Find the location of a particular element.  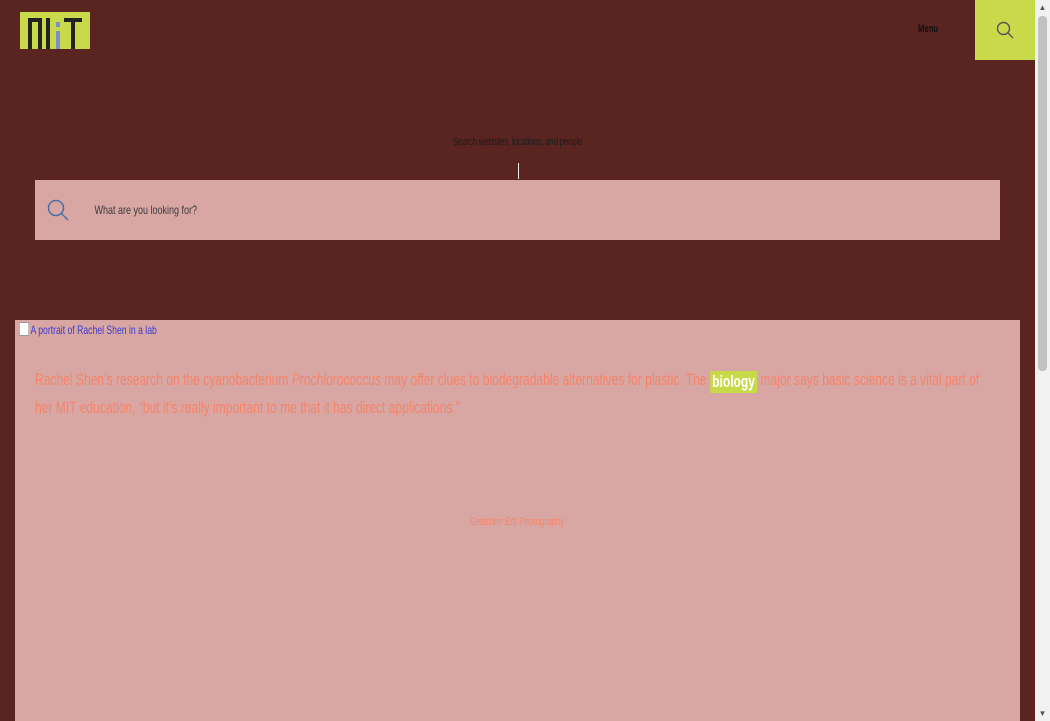

menu-label: Menu is located at coordinates (928, 29).